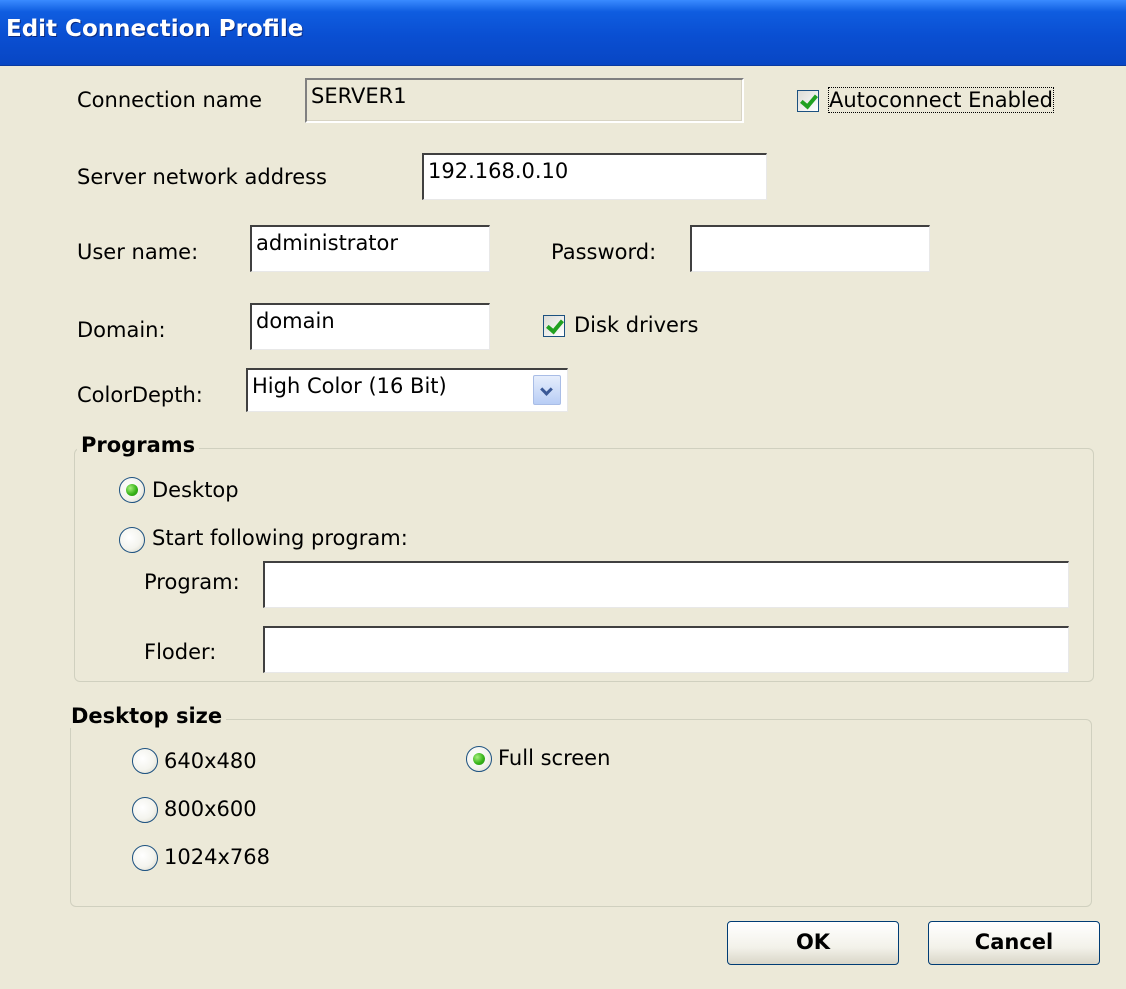 The height and width of the screenshot is (989, 1126). I want to click on start-program-label: Start following program:, so click(280, 538).